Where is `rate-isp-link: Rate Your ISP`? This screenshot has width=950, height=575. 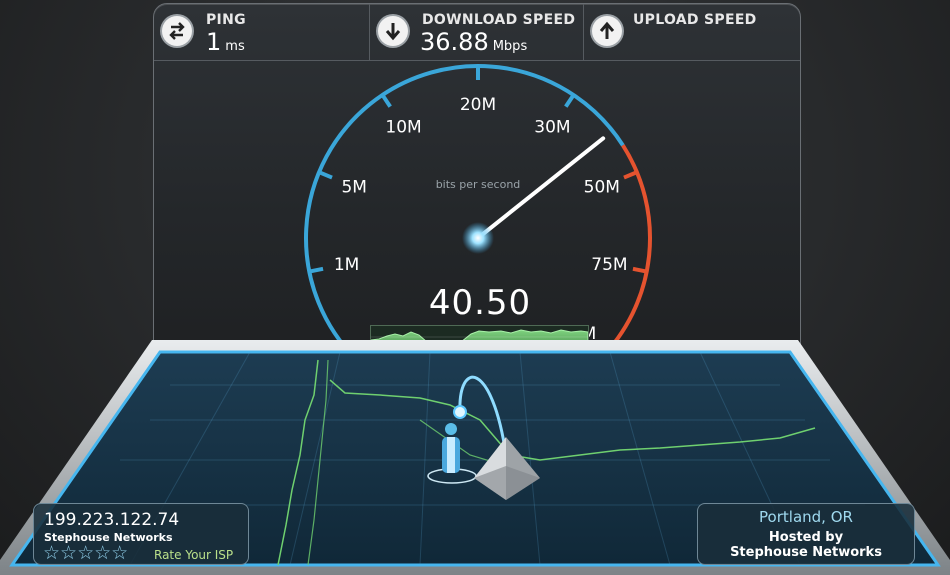
rate-isp-link: Rate Your ISP is located at coordinates (193, 555).